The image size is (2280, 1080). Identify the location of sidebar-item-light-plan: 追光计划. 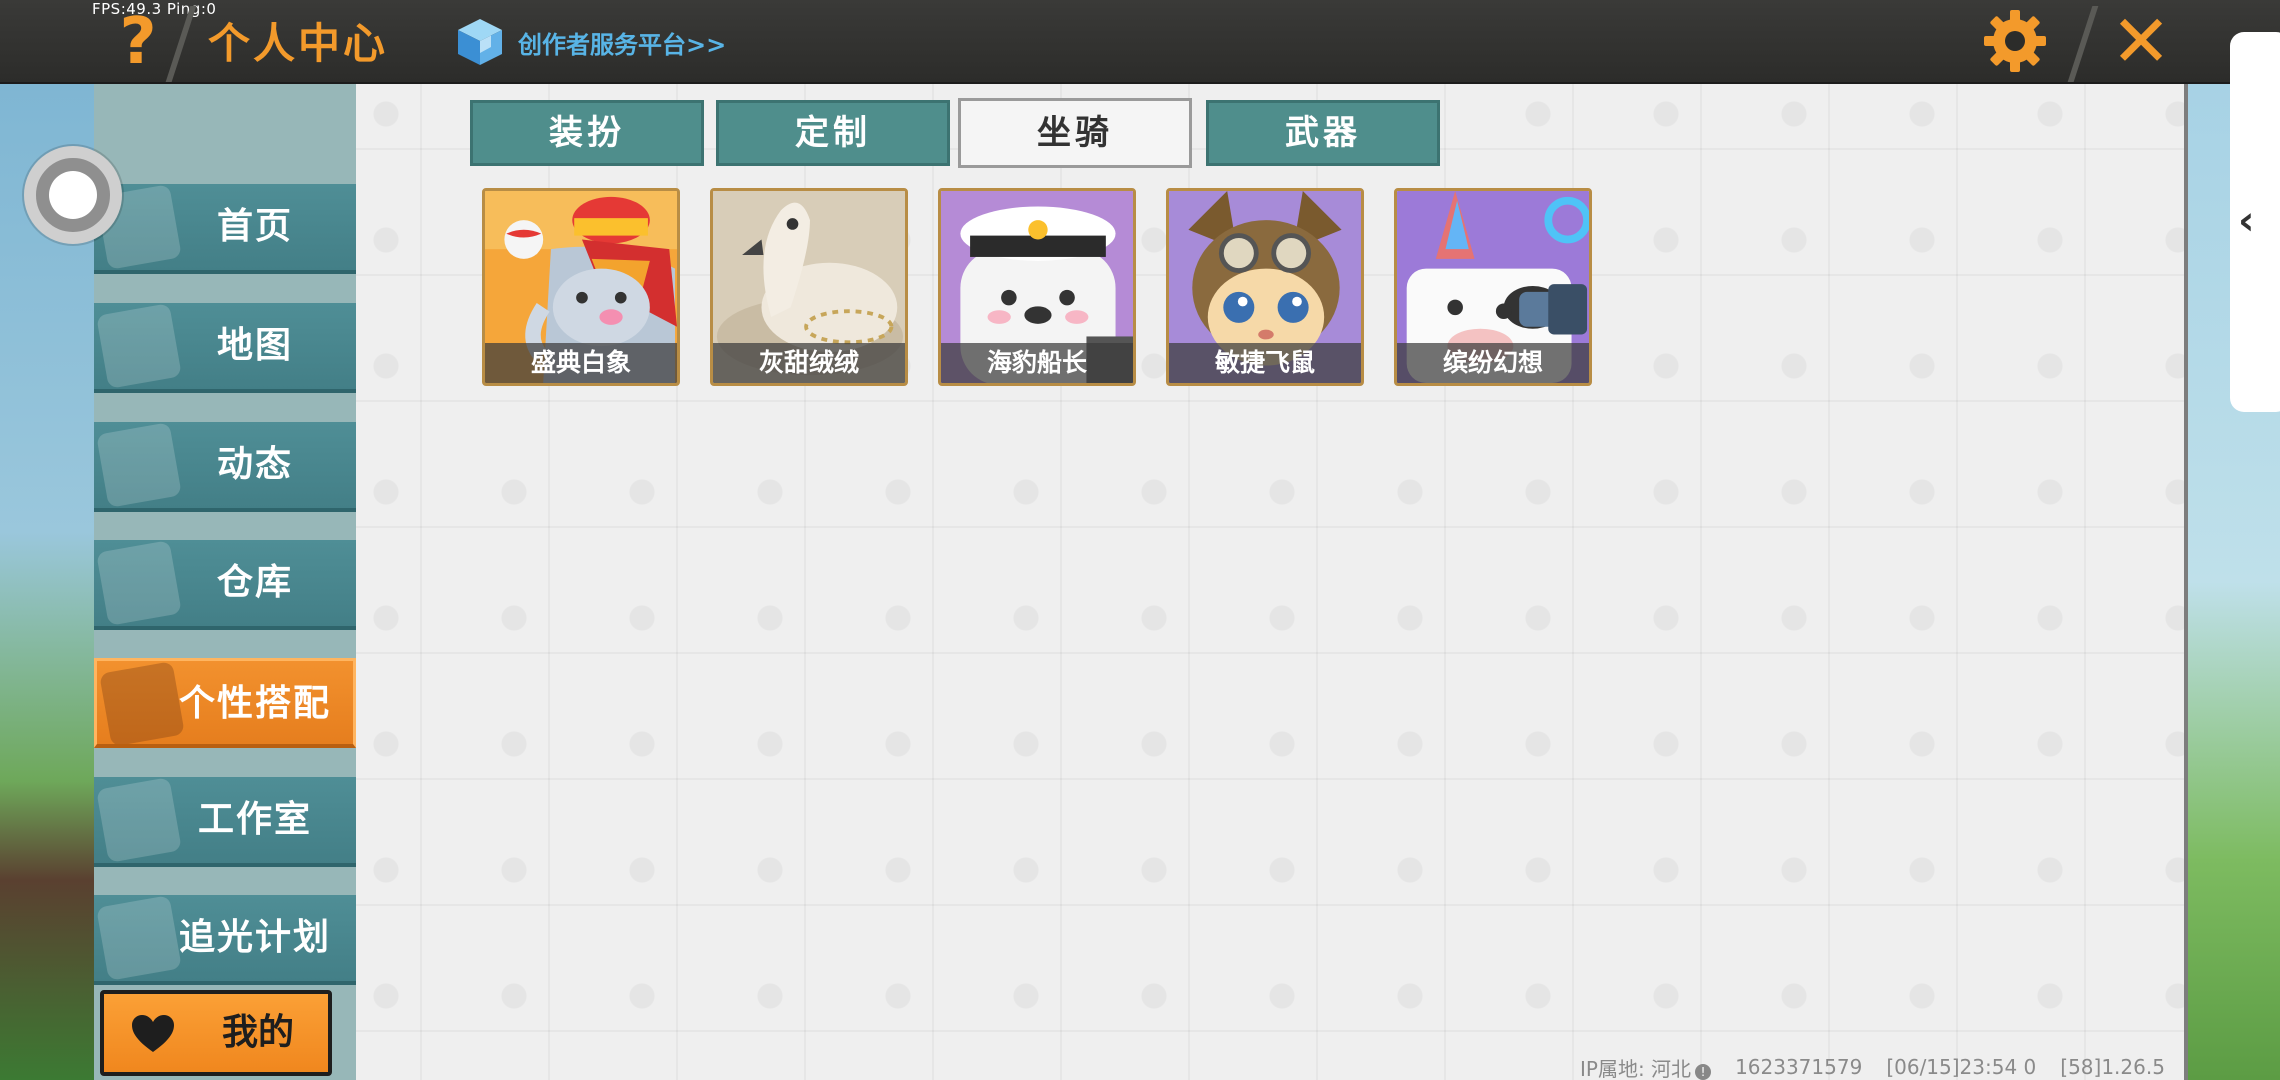
(225, 940).